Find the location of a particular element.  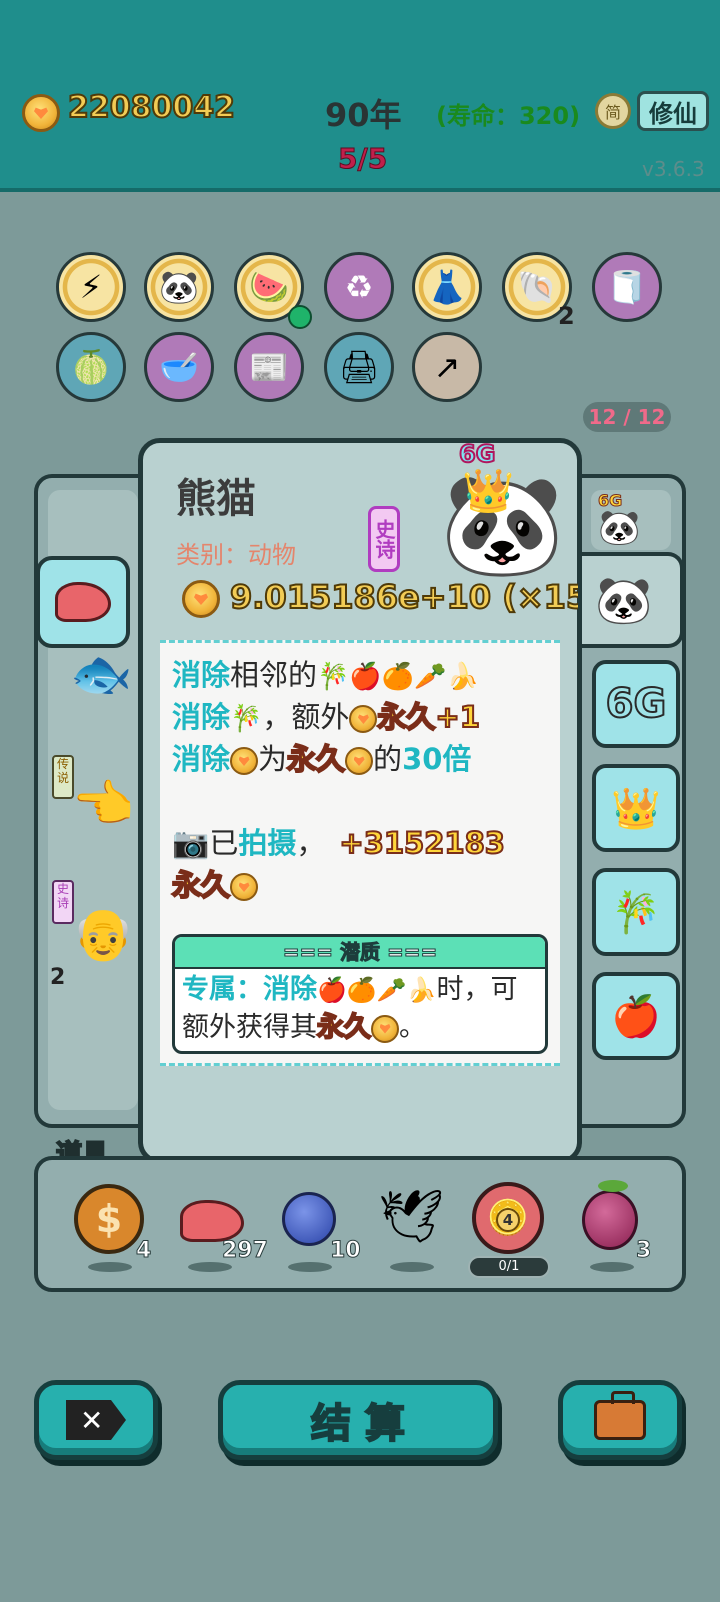

photo-line: 📷已拍摄， +3152183 is located at coordinates (339, 843).